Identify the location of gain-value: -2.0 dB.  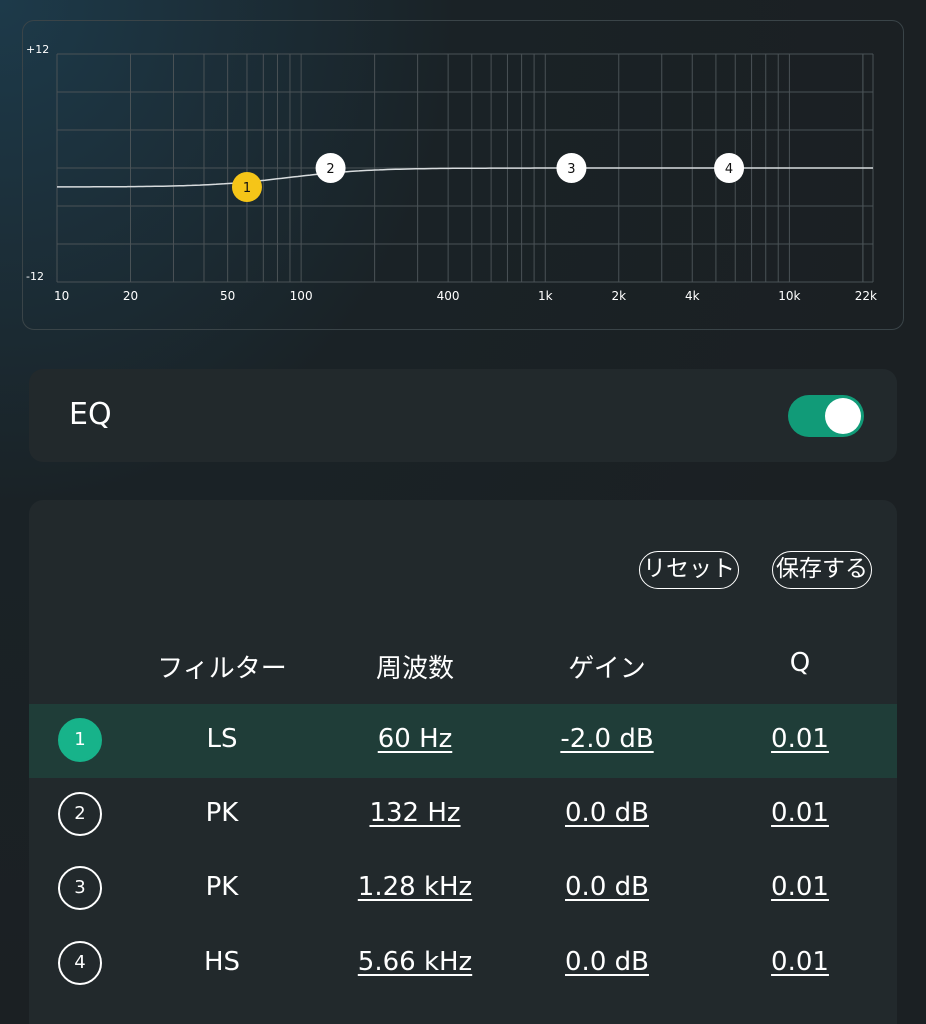
(606, 739).